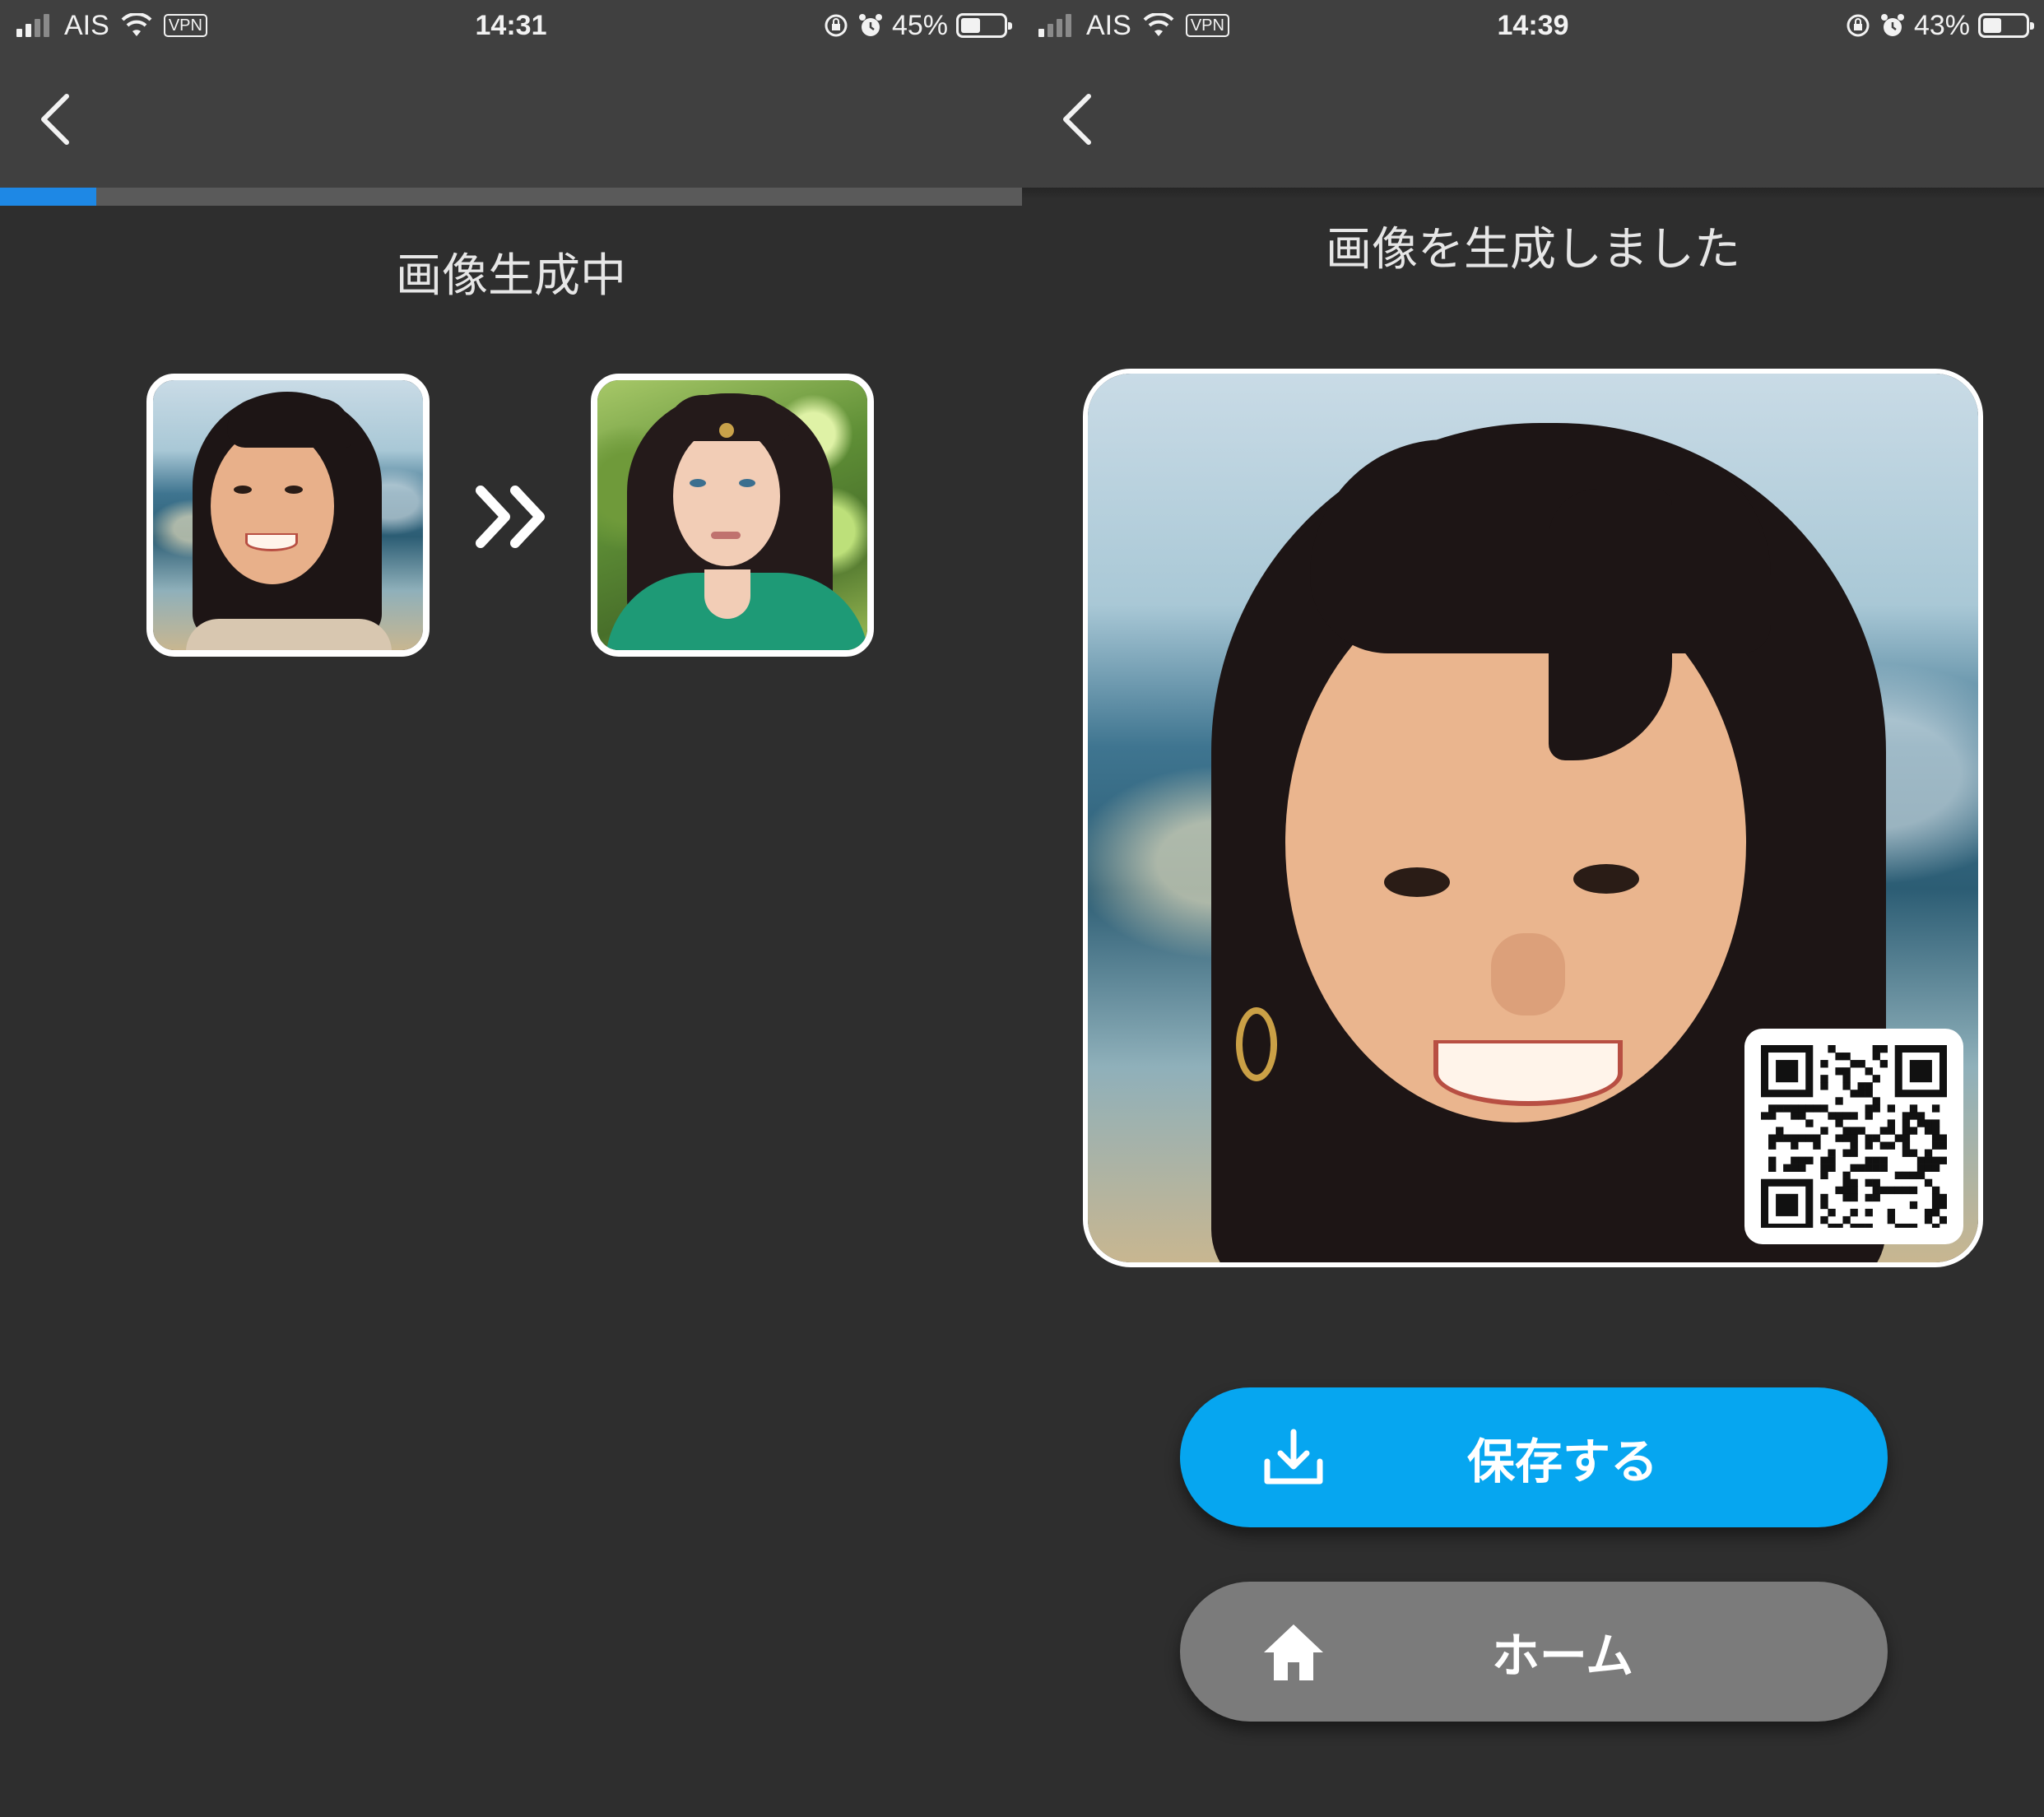 The image size is (2044, 1817). I want to click on source-image-thumbnail, so click(288, 515).